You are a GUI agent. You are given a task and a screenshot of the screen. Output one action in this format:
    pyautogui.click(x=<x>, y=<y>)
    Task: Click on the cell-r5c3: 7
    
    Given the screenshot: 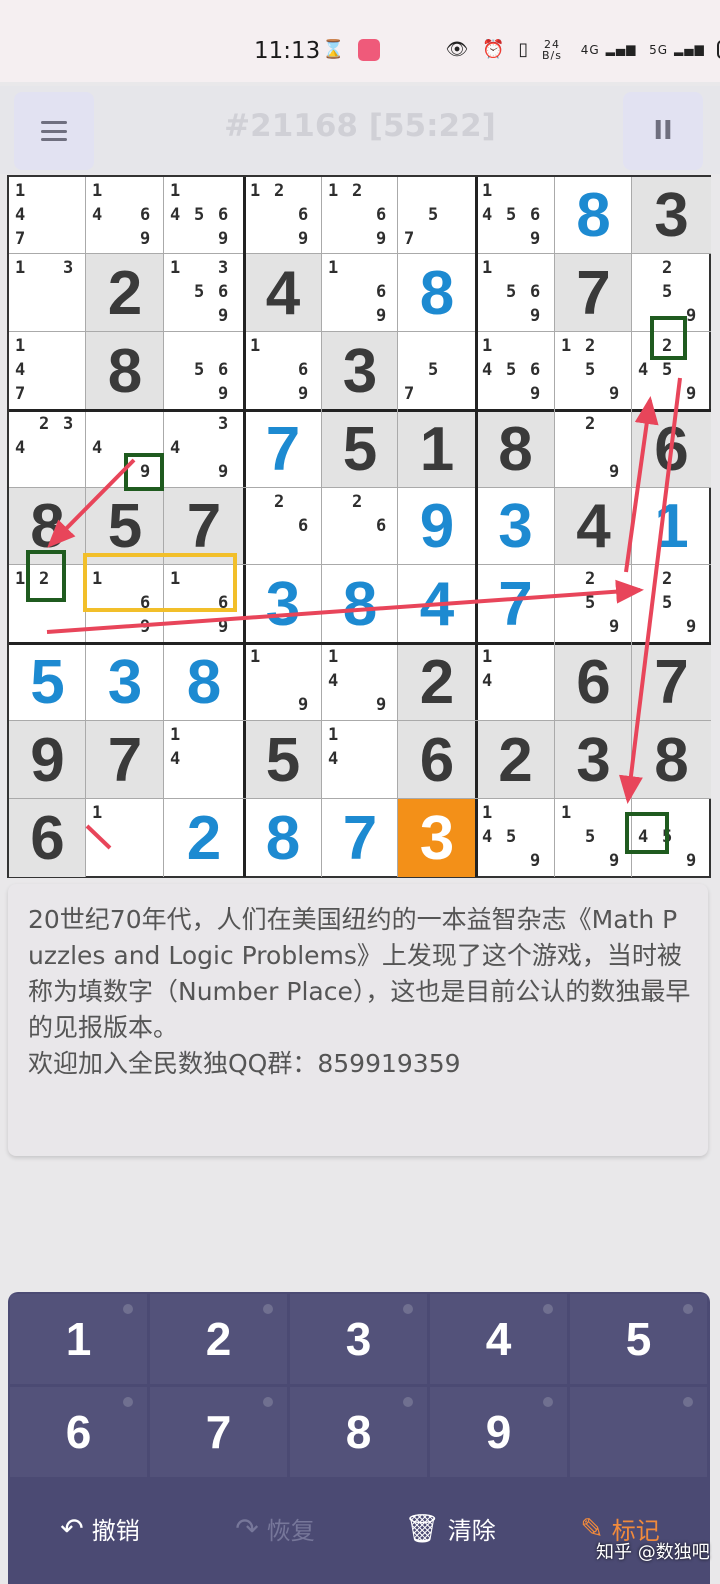 What is the action you would take?
    pyautogui.click(x=204, y=526)
    